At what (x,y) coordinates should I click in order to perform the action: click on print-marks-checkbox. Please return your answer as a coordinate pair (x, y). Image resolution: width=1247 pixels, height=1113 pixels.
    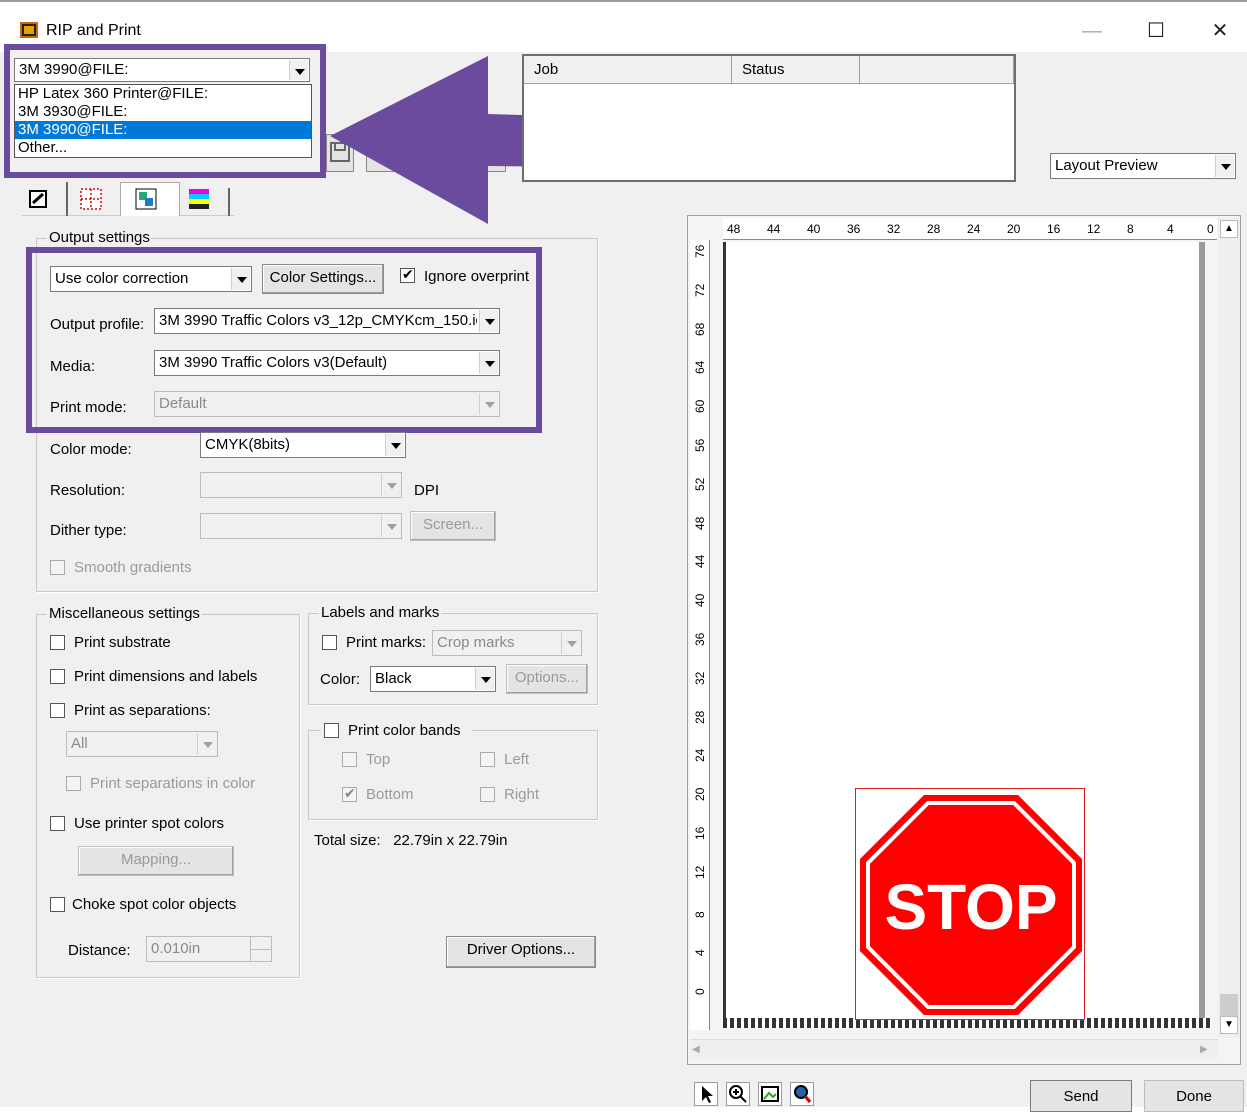
    Looking at the image, I should click on (329, 642).